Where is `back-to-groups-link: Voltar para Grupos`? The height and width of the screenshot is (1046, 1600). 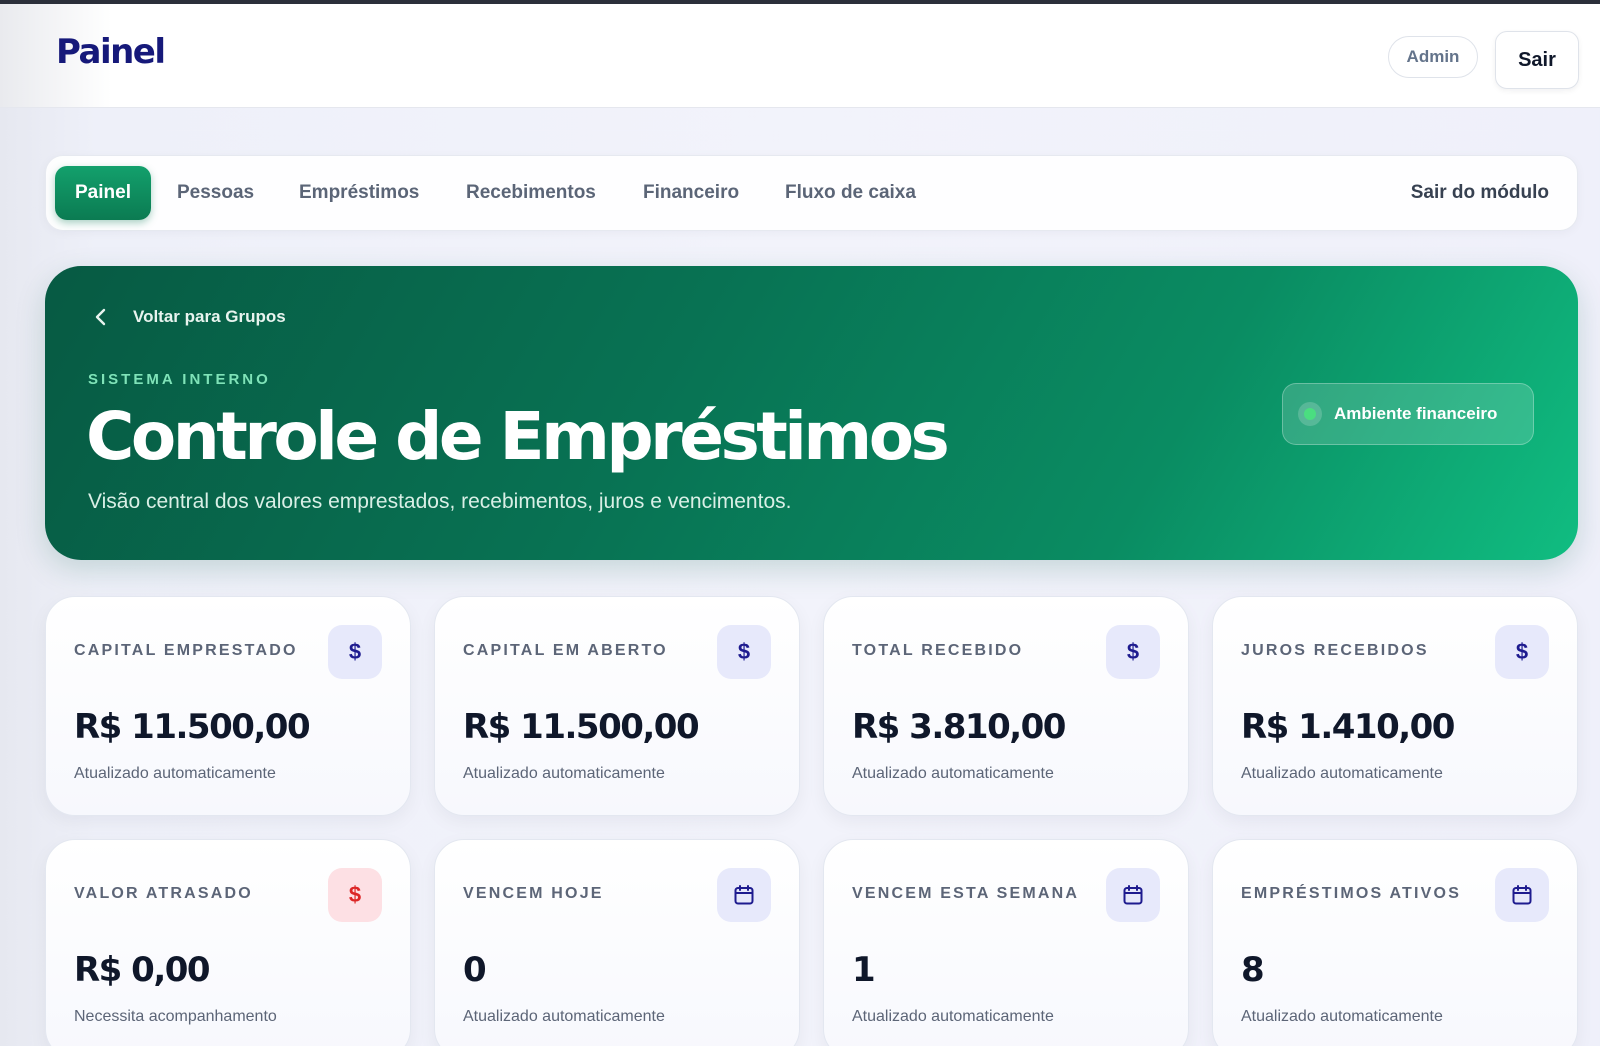
back-to-groups-link: Voltar para Grupos is located at coordinates (188, 317).